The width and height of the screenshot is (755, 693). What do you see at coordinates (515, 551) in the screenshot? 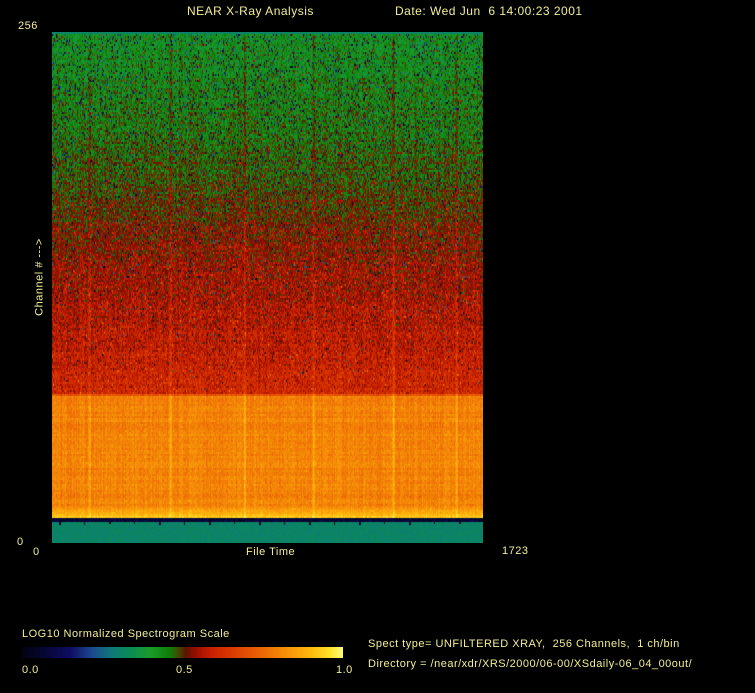
I see `x-axis-max-label: 1723` at bounding box center [515, 551].